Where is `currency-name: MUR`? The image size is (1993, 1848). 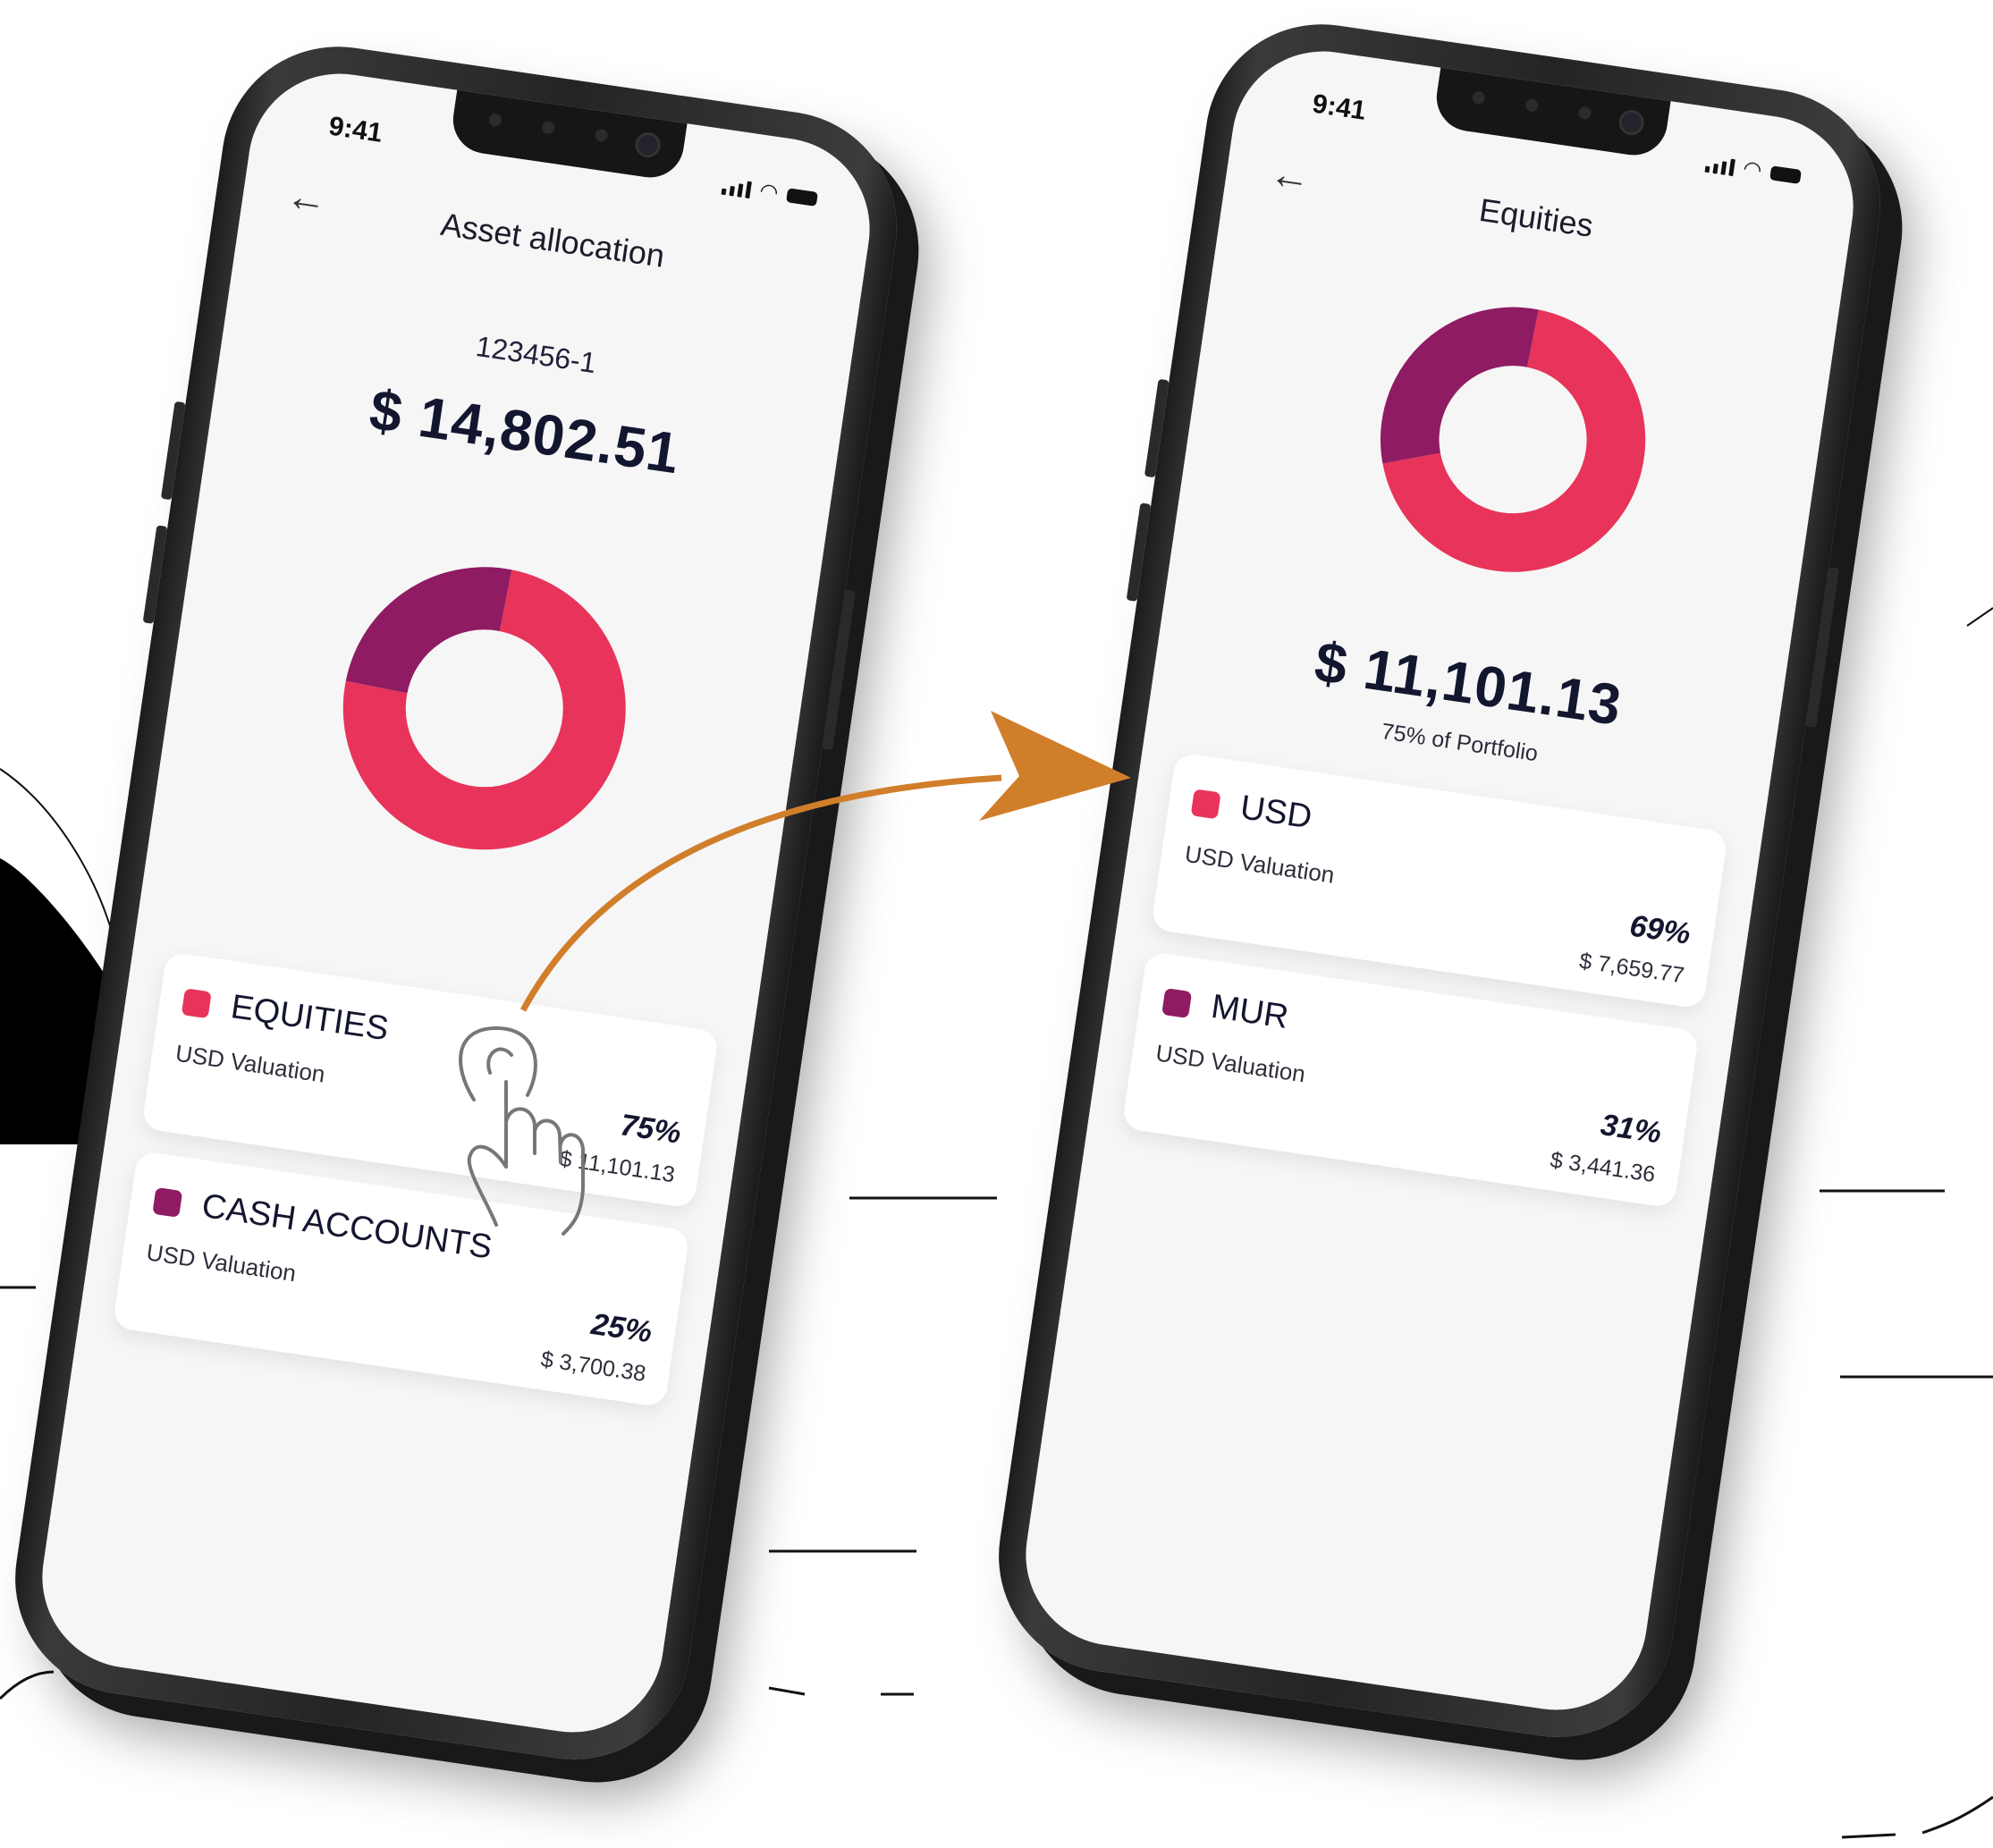 currency-name: MUR is located at coordinates (1249, 1011).